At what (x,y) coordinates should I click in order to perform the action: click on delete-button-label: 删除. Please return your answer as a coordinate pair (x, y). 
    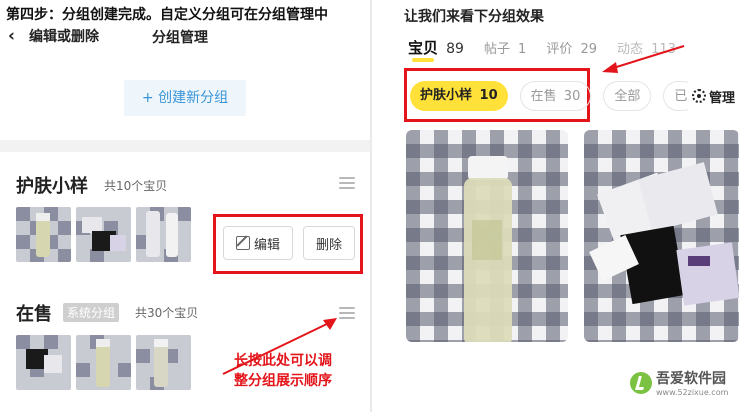
    Looking at the image, I should click on (328, 245).